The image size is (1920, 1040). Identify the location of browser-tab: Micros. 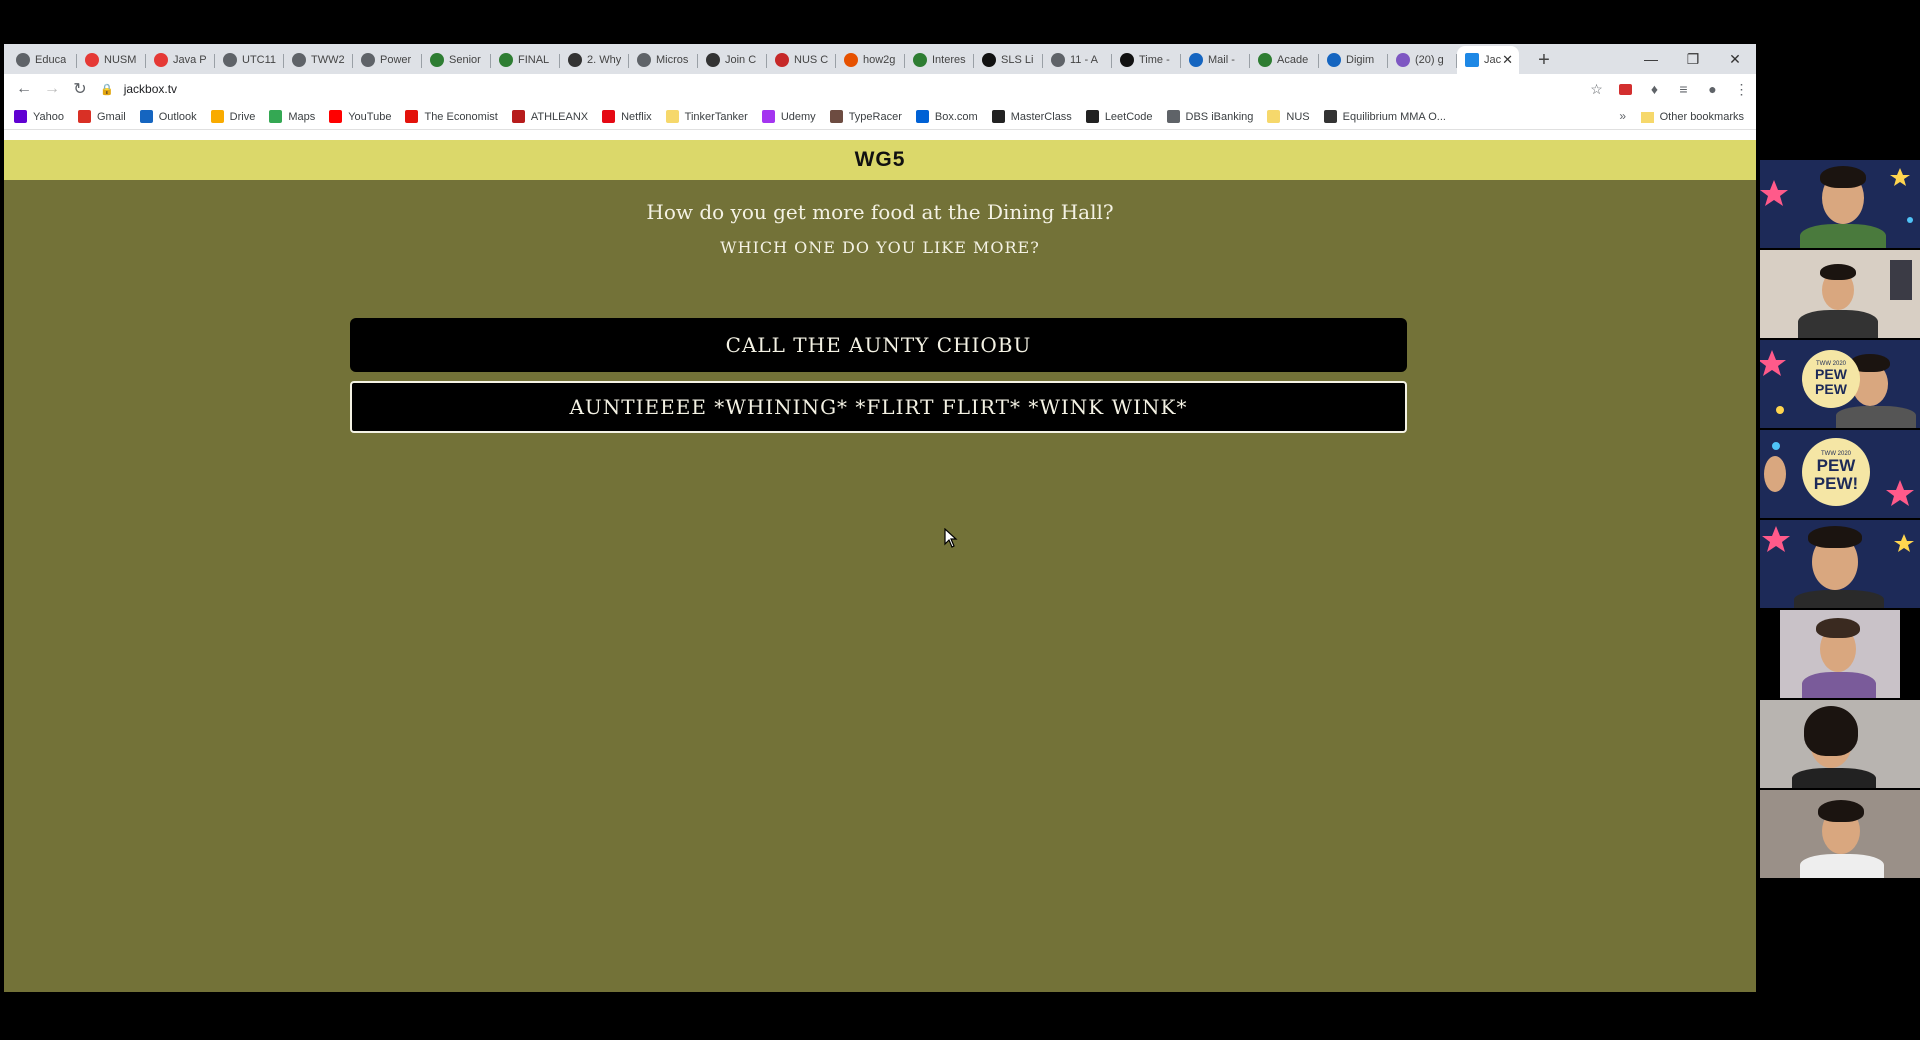
(663, 60).